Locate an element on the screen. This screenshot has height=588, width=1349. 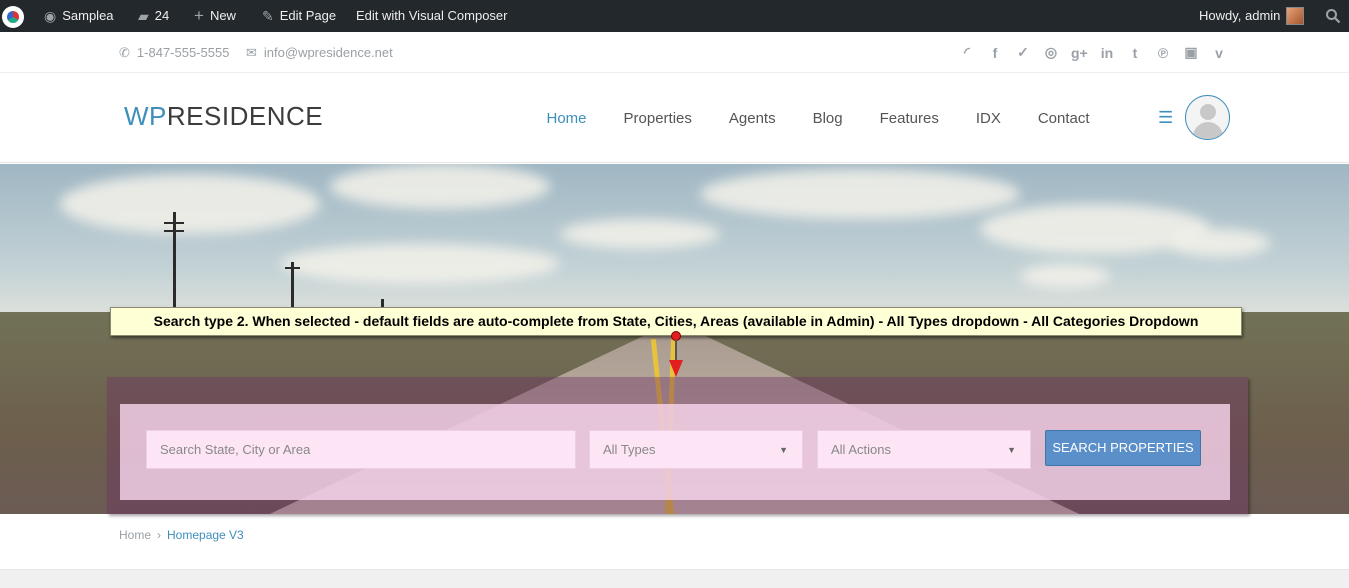
site-name-link: ◉ Samplea is located at coordinates (79, 16).